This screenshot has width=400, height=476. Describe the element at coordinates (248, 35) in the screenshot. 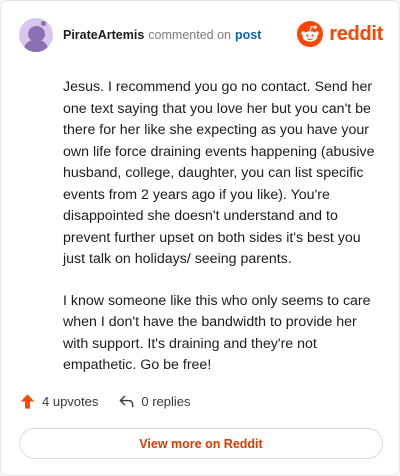

I see `post-link: post` at that location.